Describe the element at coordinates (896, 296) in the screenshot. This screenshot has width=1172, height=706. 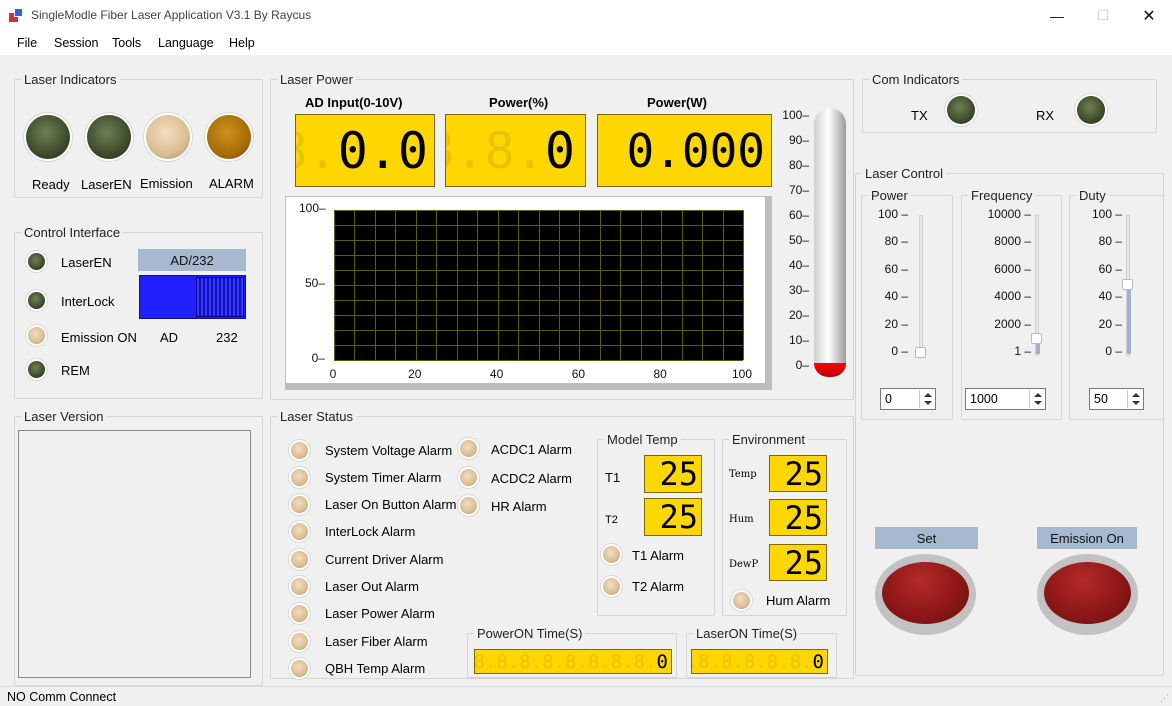
I see `power-slider-tick: 40 –` at that location.